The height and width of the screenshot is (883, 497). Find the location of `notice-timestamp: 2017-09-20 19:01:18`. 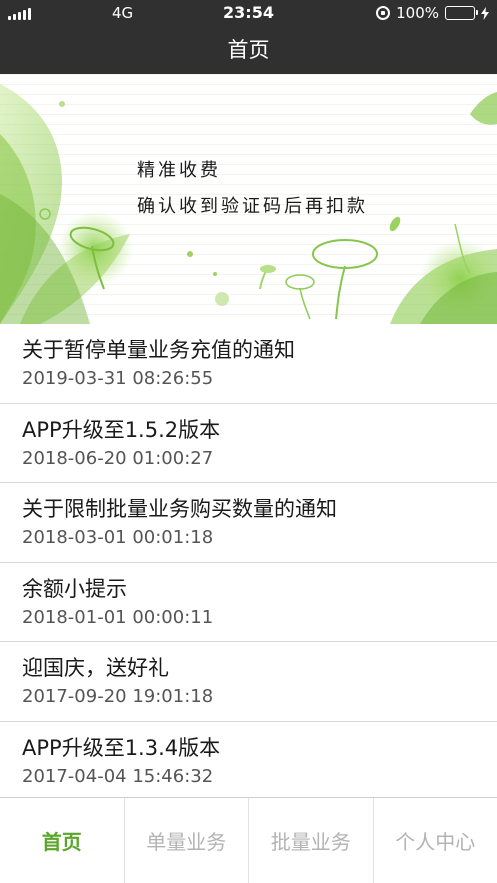

notice-timestamp: 2017-09-20 19:01:18 is located at coordinates (118, 696).